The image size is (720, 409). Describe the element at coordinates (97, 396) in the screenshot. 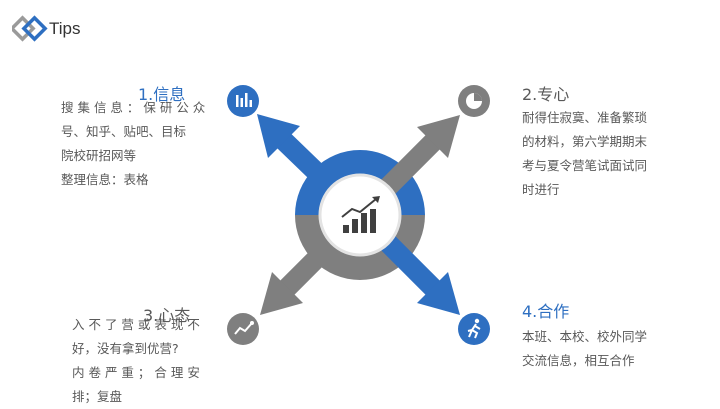

I see `mindset-line: 排；复盘` at that location.